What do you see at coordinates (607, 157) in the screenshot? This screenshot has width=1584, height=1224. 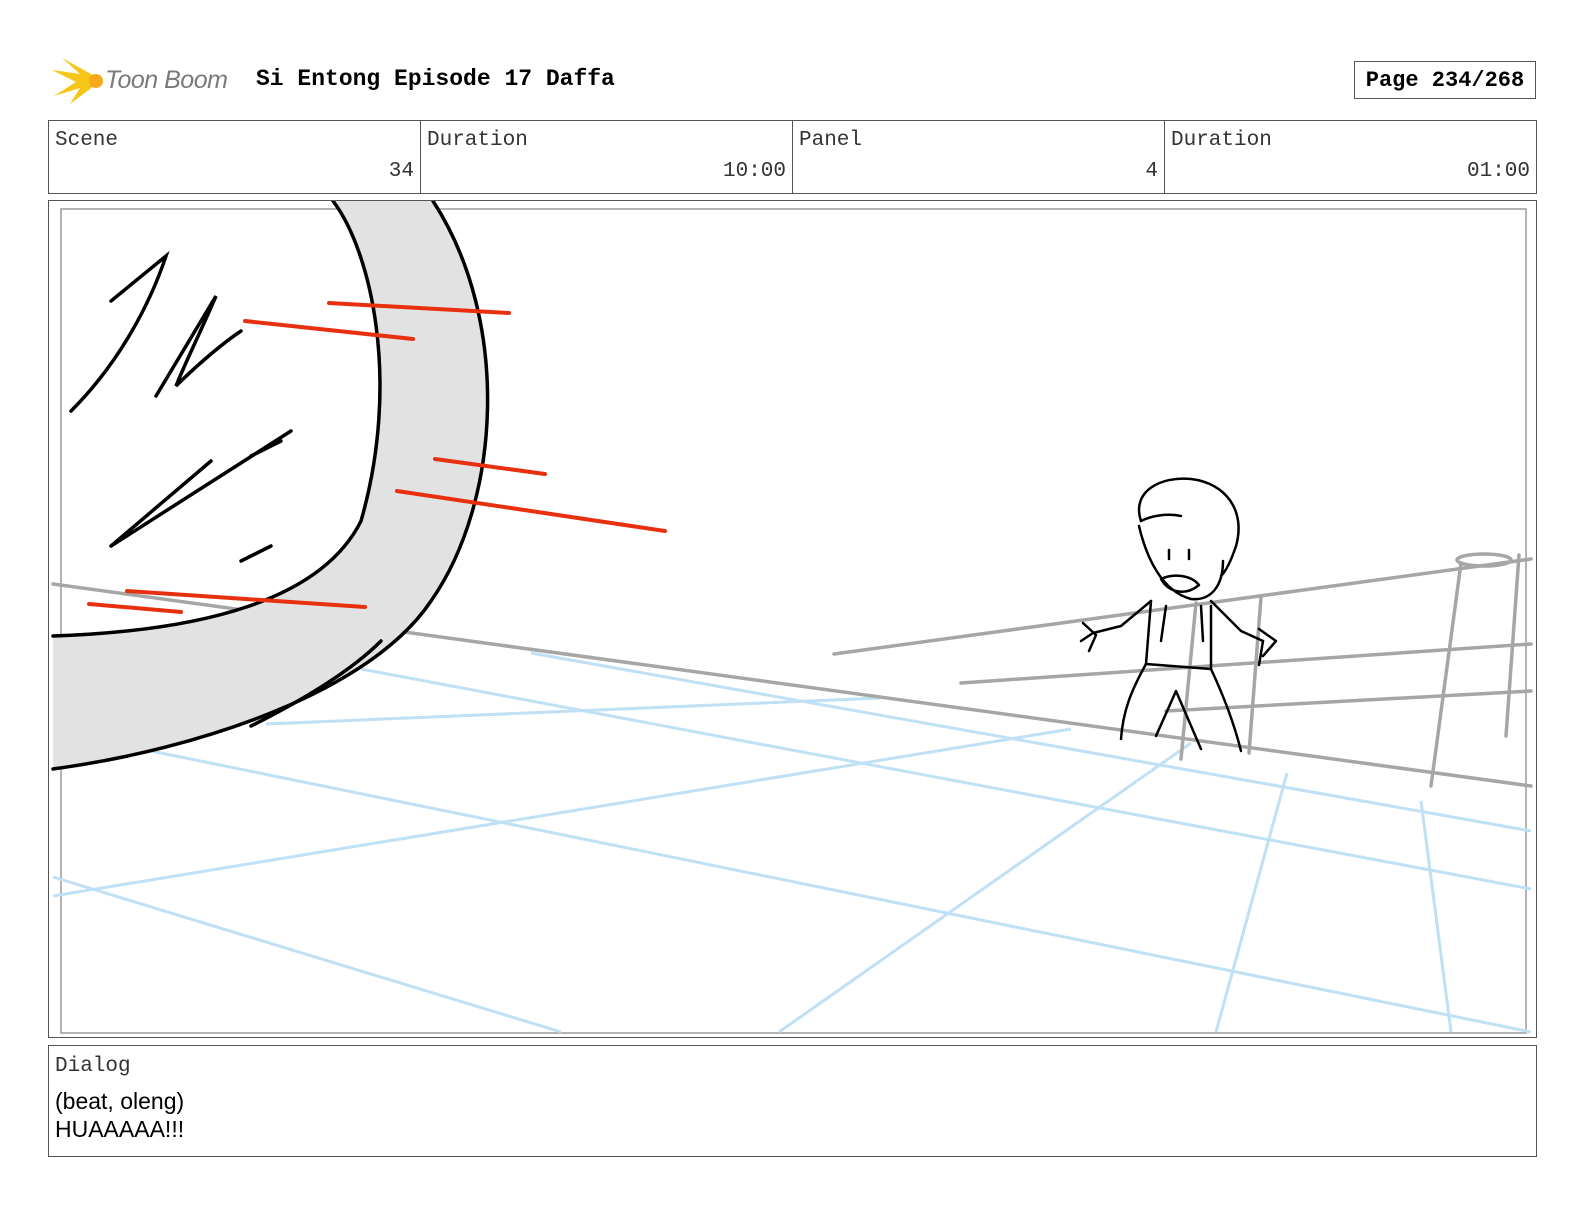 I see `scene-duration-cell: Duration 10:00` at bounding box center [607, 157].